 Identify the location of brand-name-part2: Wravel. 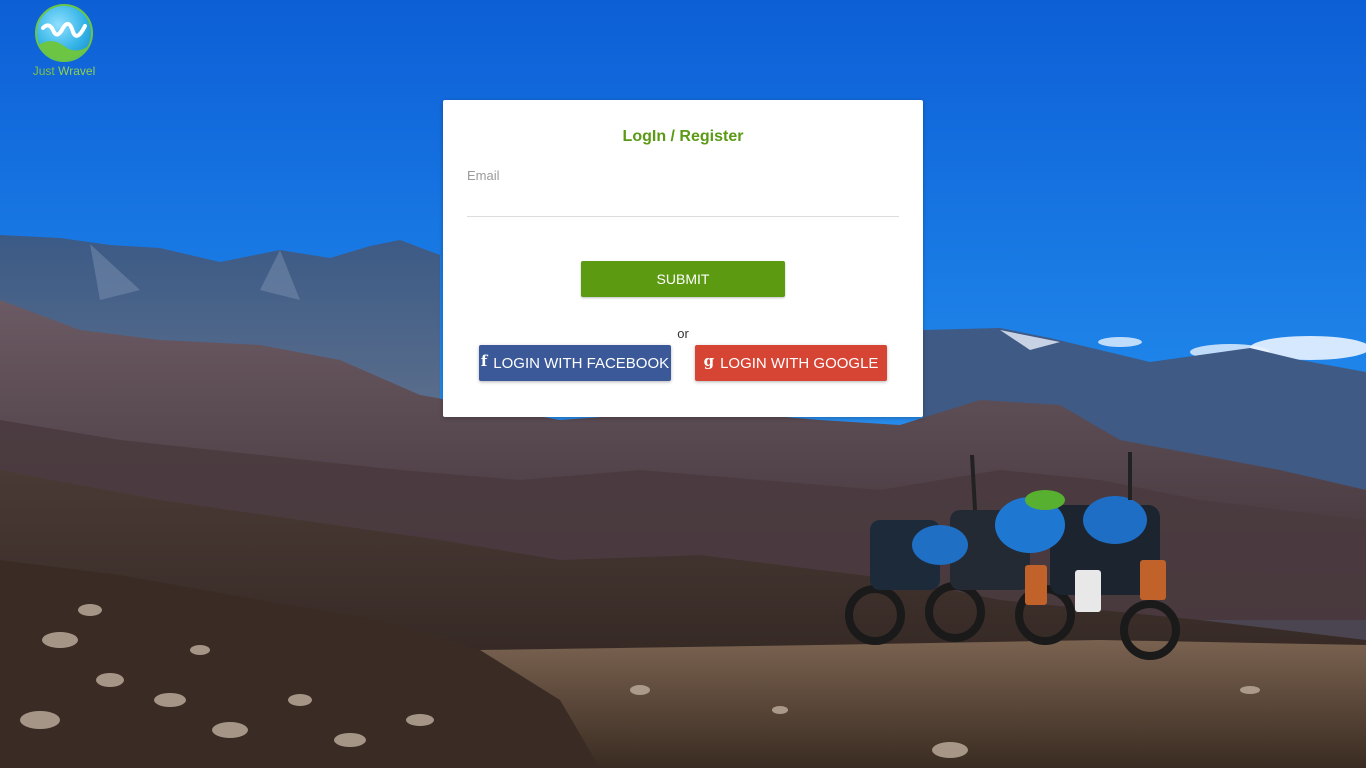
(77, 71).